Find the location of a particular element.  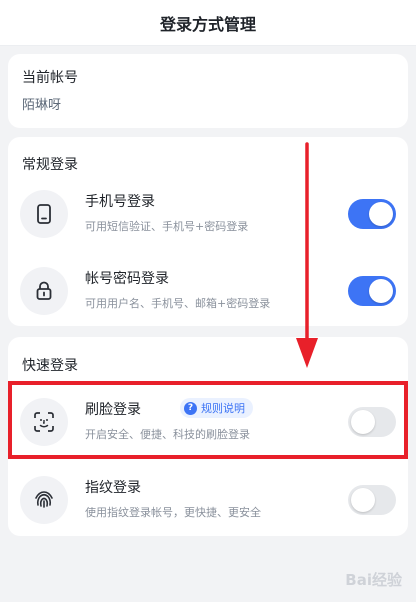

phone-login-title: 手机号登录 is located at coordinates (120, 202).